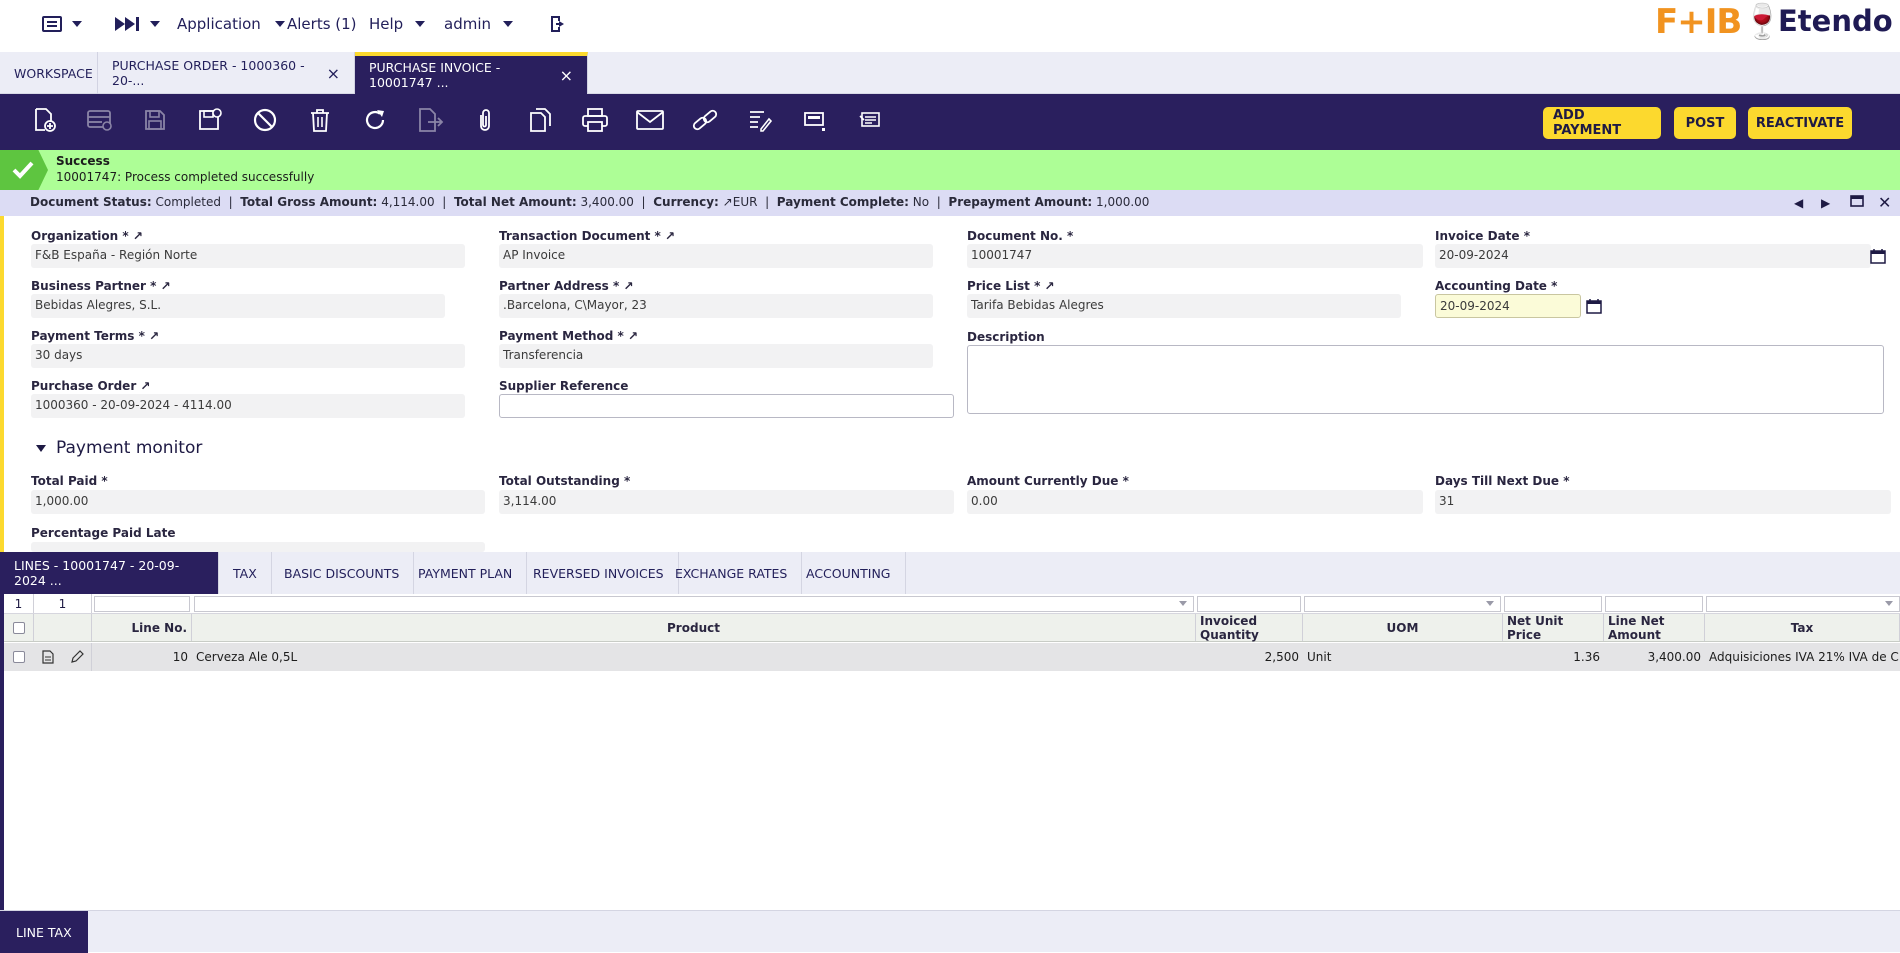 Image resolution: width=1900 pixels, height=953 pixels. I want to click on close-form-icon: ✕, so click(1884, 202).